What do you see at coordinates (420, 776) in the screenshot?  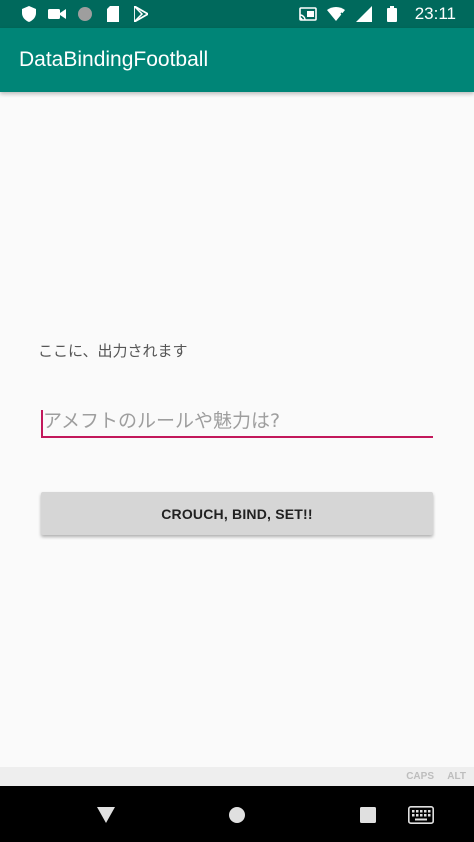 I see `caps-indicator: CAPS` at bounding box center [420, 776].